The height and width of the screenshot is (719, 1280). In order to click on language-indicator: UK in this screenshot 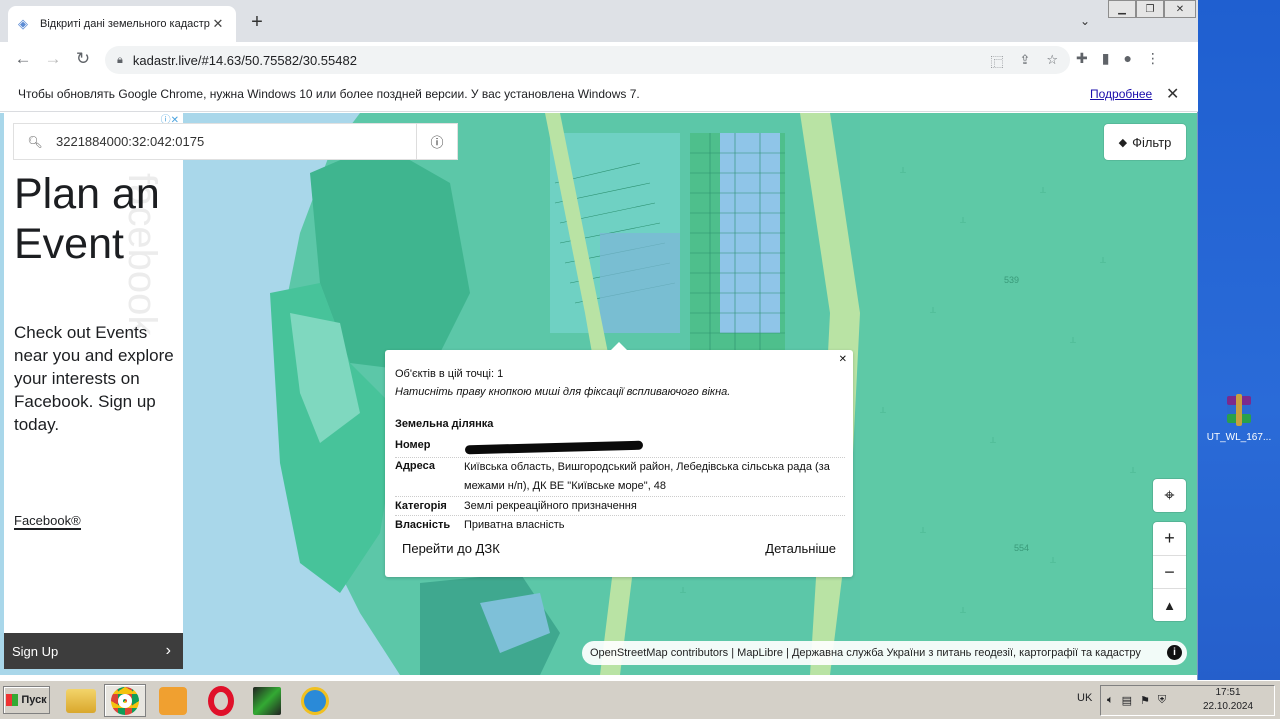, I will do `click(1084, 698)`.